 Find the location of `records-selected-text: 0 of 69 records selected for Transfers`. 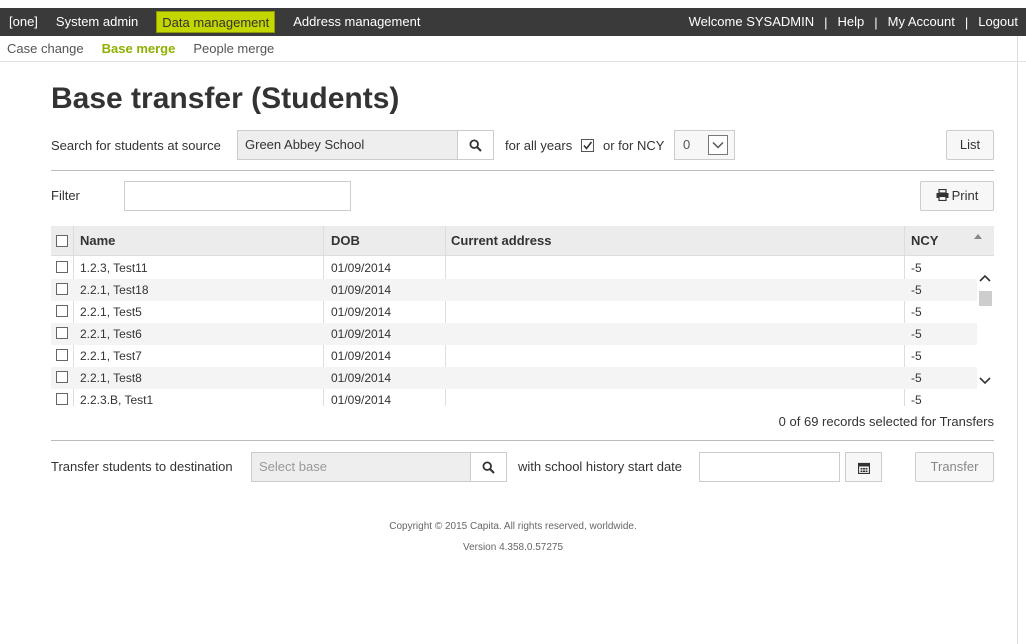

records-selected-text: 0 of 69 records selected for Transfers is located at coordinates (886, 421).